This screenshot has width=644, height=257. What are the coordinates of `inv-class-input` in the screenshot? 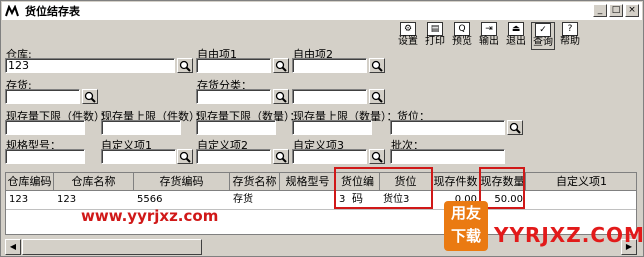 It's located at (233, 96).